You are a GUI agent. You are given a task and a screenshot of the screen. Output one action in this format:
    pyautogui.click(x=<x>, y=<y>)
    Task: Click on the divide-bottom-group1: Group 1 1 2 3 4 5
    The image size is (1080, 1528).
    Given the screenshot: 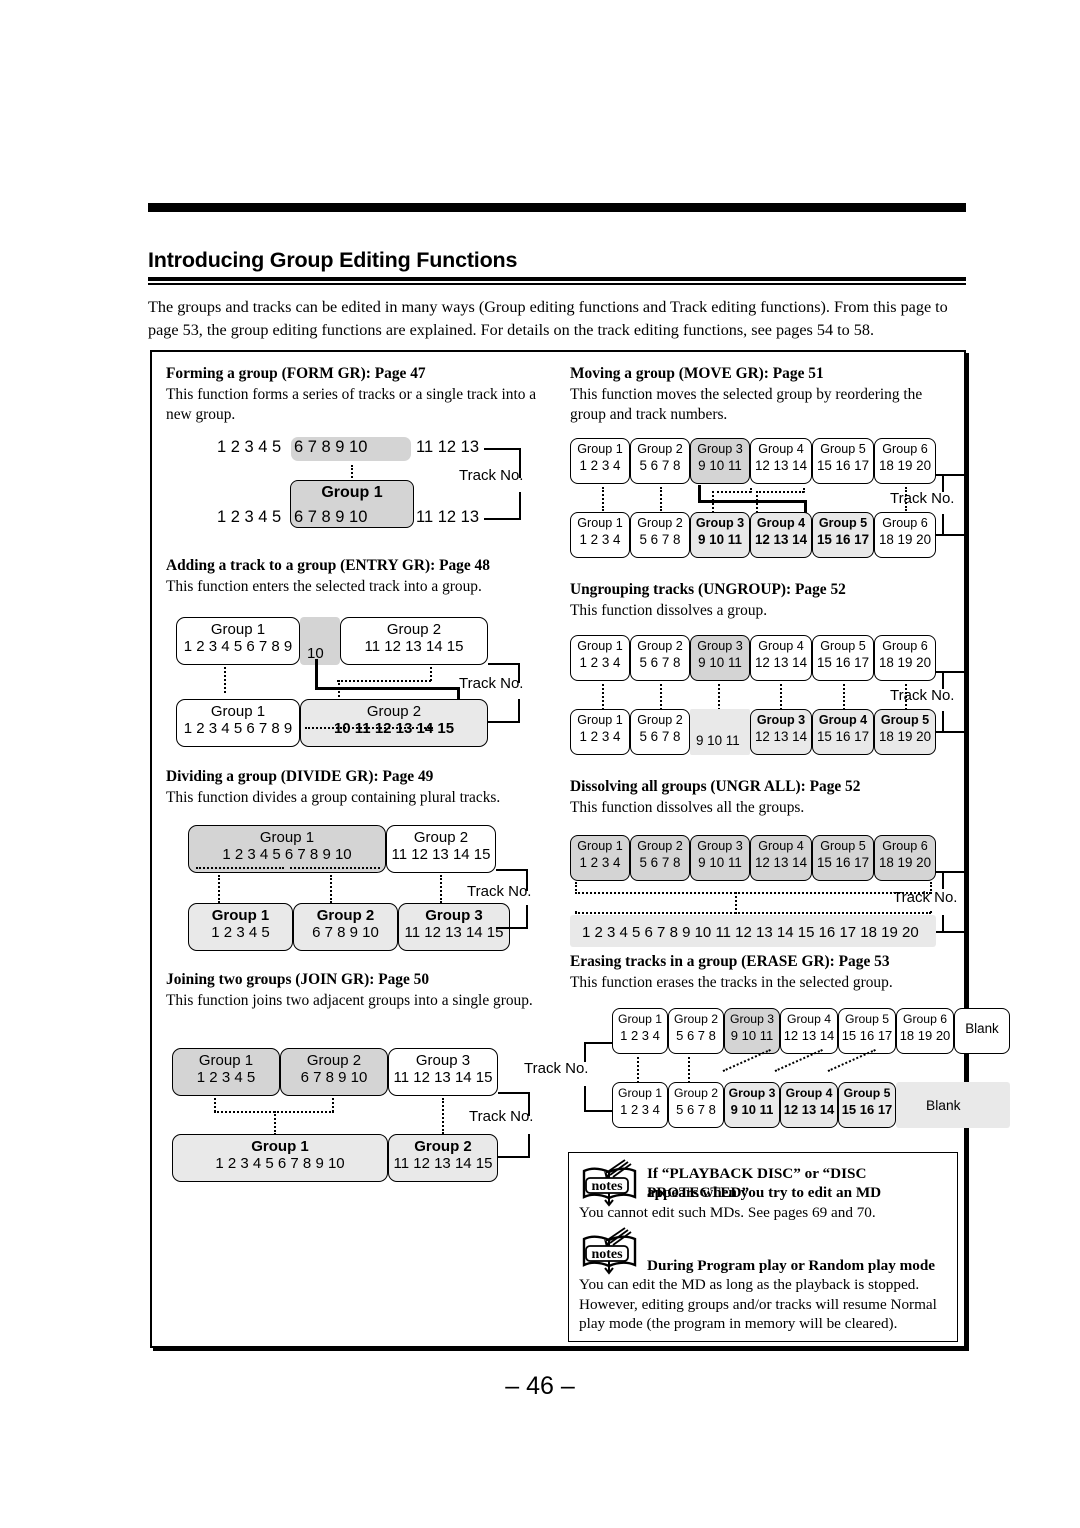 What is the action you would take?
    pyautogui.click(x=240, y=927)
    